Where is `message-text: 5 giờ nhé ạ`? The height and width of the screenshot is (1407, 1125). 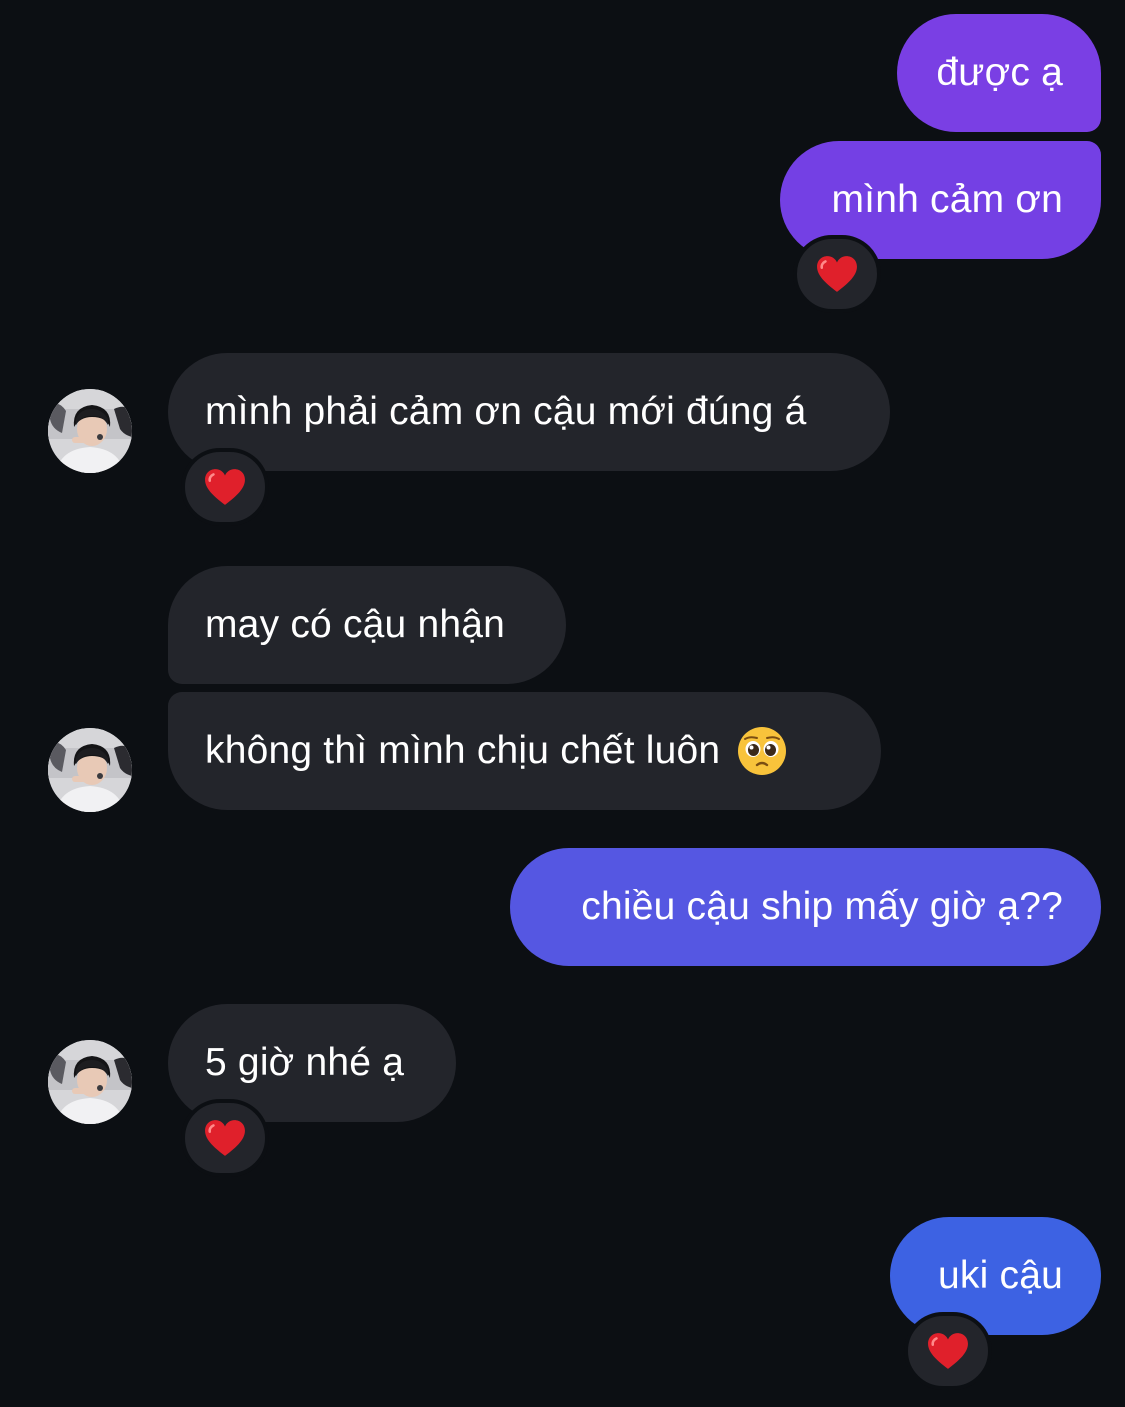
message-text: 5 giờ nhé ạ is located at coordinates (305, 1062).